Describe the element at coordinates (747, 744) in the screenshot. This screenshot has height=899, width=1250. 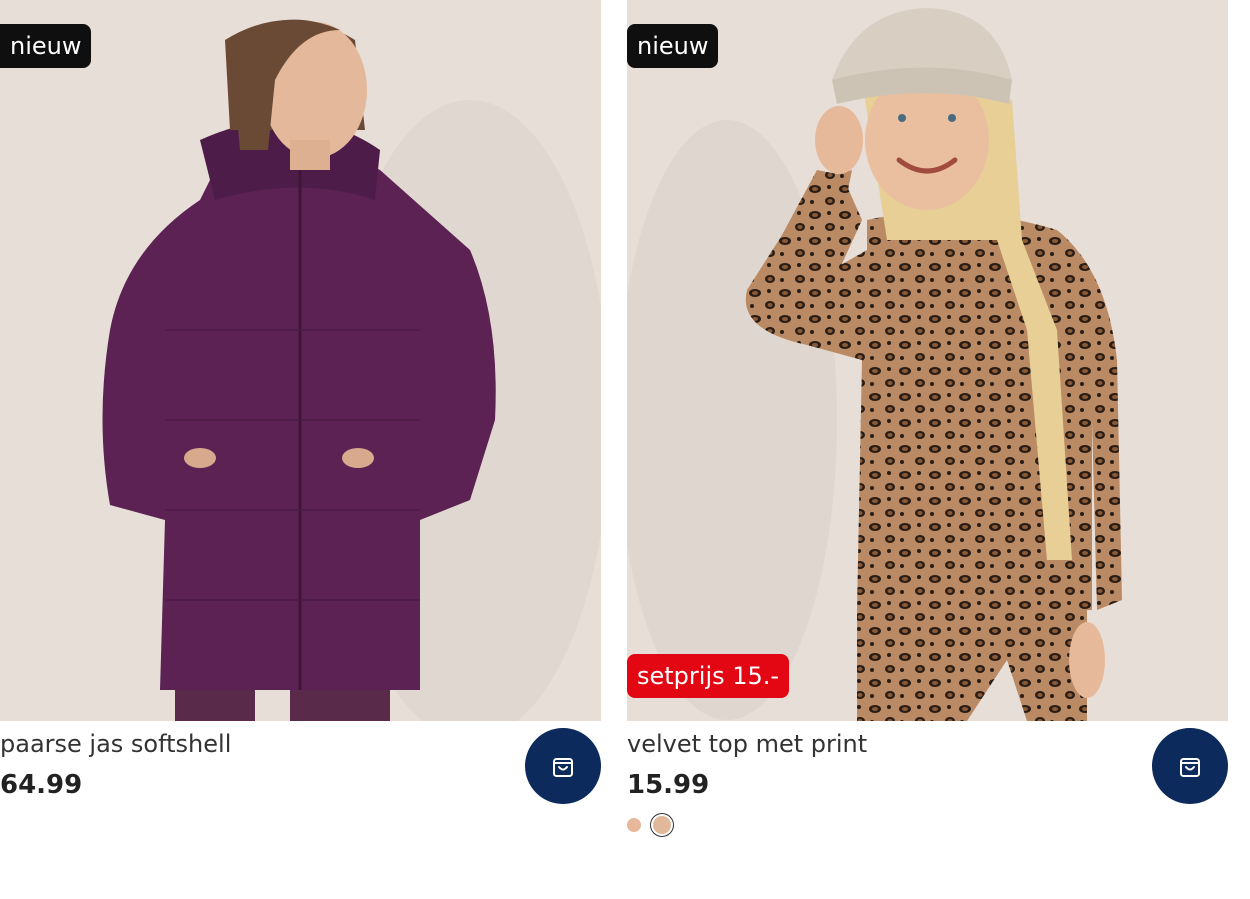
I see `product-title: velvet top met print` at that location.